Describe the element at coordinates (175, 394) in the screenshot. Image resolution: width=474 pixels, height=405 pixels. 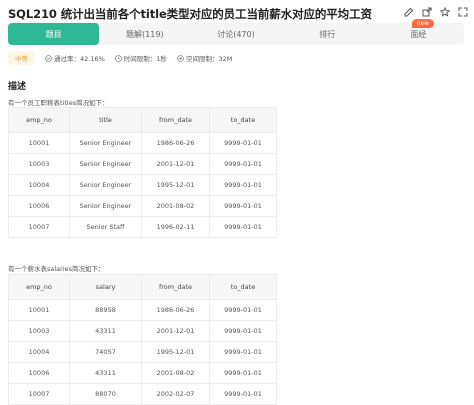
I see `table-cell: 2002-02-07` at that location.